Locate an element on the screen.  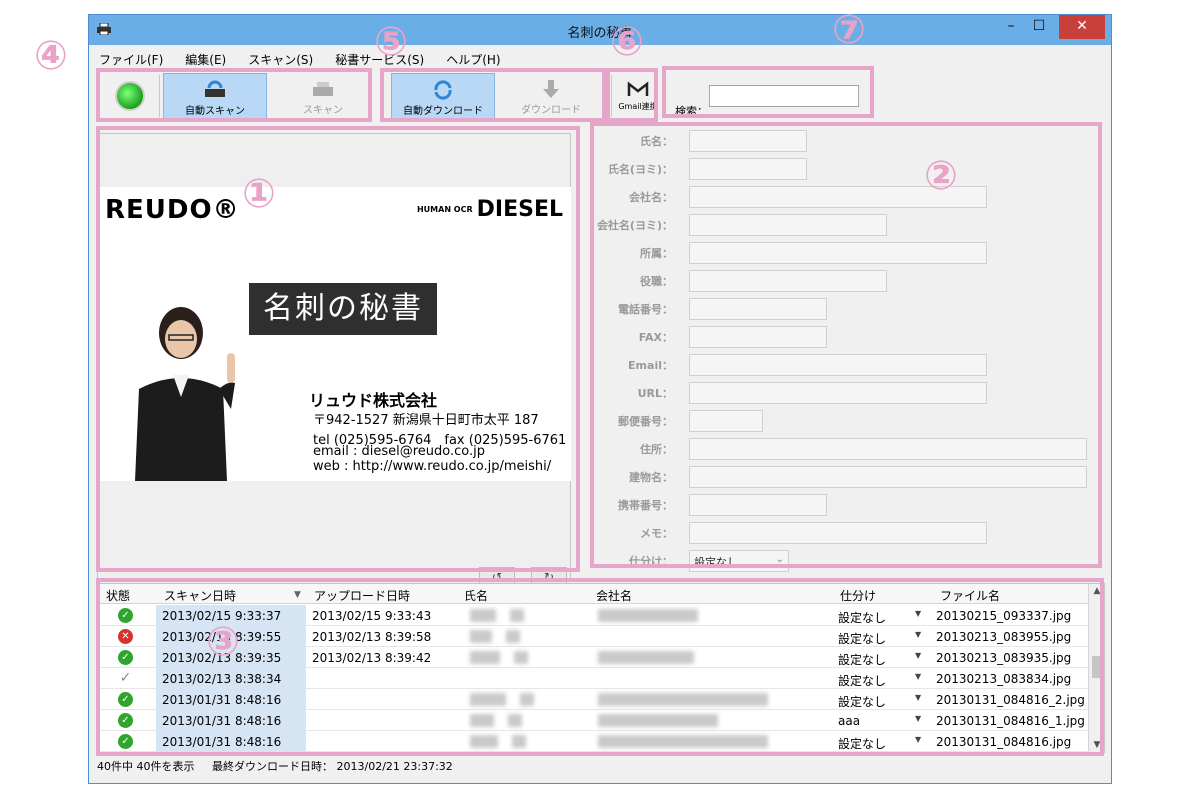
record-count: 40件中 40件を表示 is located at coordinates (146, 766).